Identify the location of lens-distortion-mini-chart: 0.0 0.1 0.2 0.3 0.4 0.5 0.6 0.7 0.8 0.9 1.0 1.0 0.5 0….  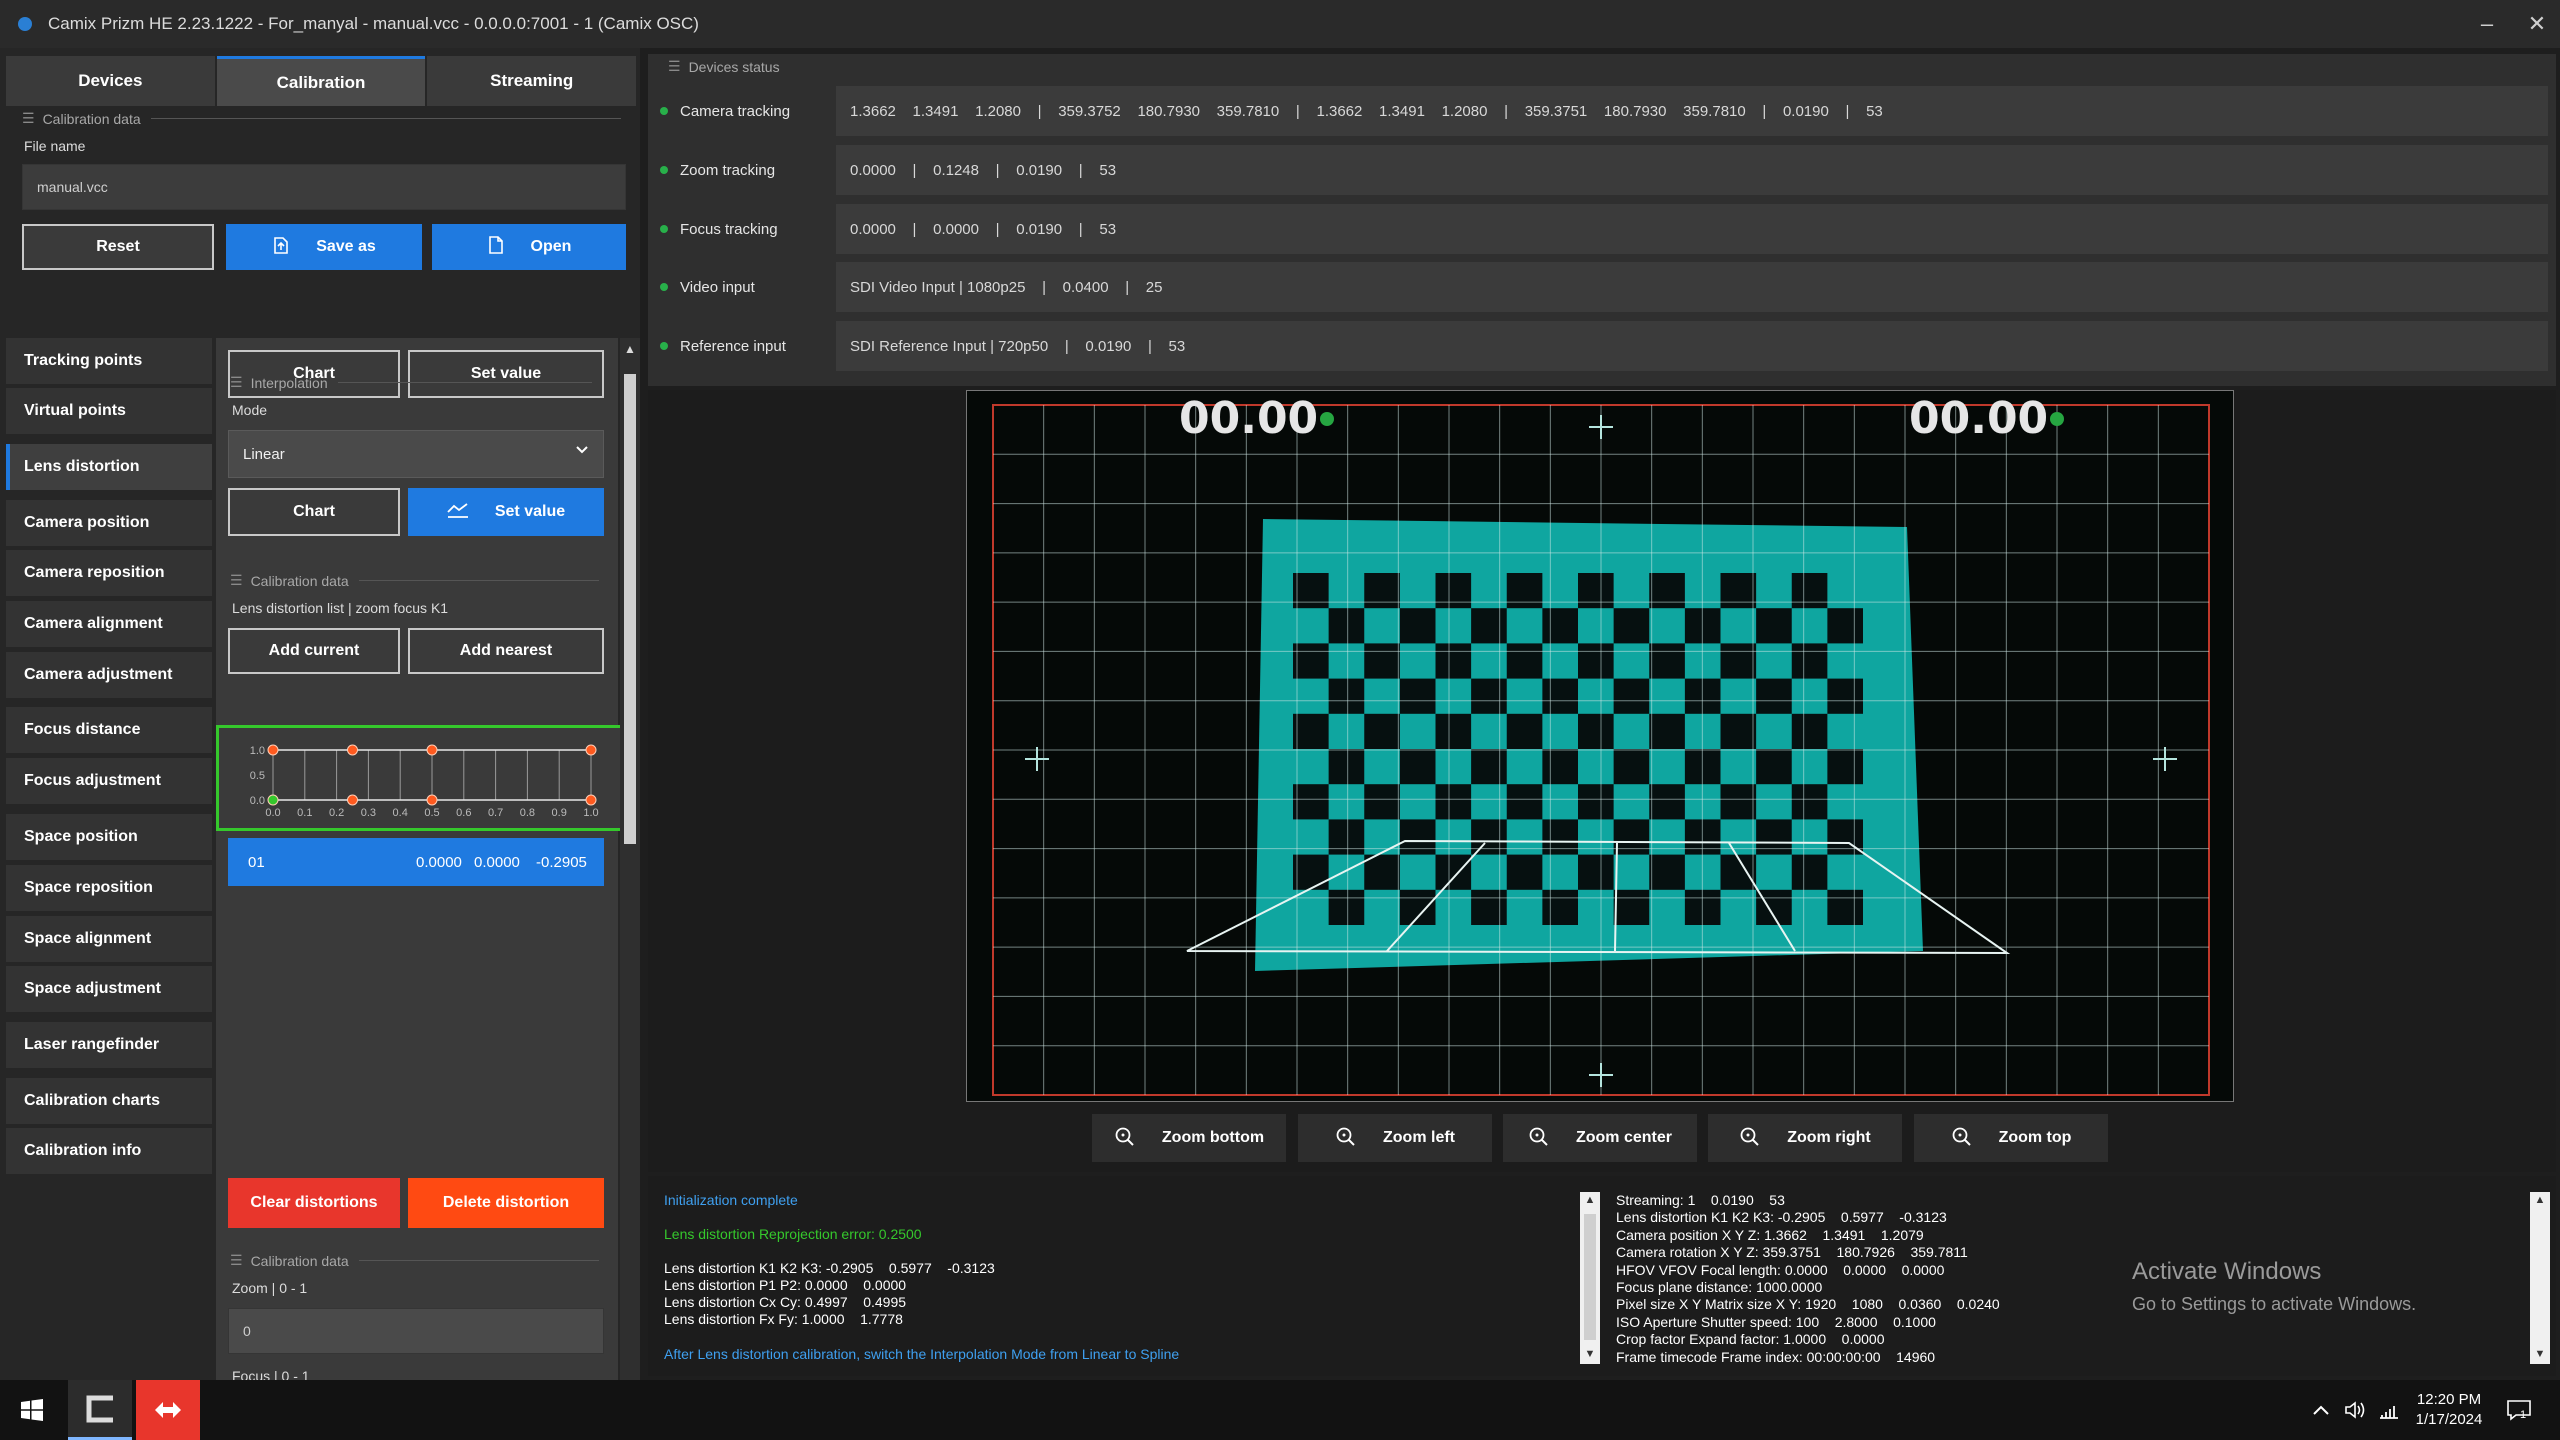
(420, 778).